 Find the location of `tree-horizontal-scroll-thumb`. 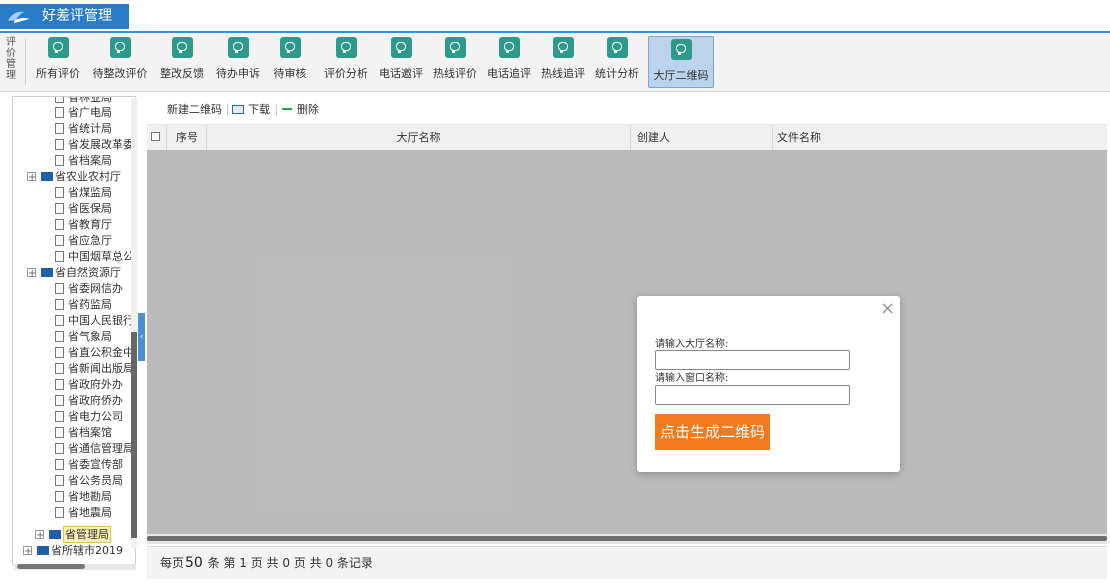

tree-horizontal-scroll-thumb is located at coordinates (51, 566).